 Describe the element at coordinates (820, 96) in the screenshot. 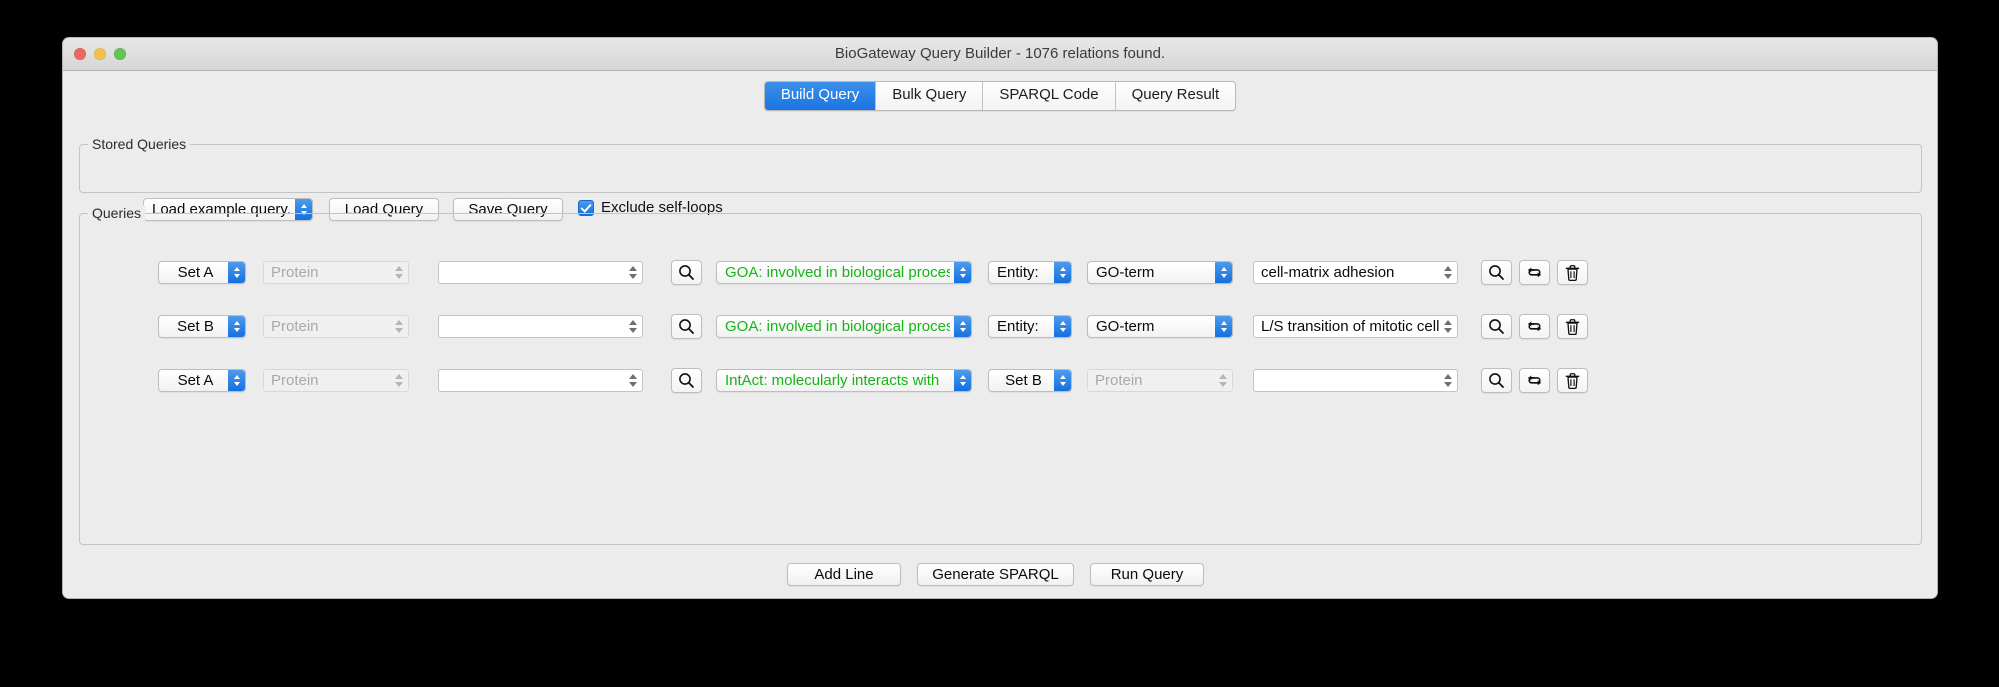

I see `tab-build-query: Build Query` at that location.